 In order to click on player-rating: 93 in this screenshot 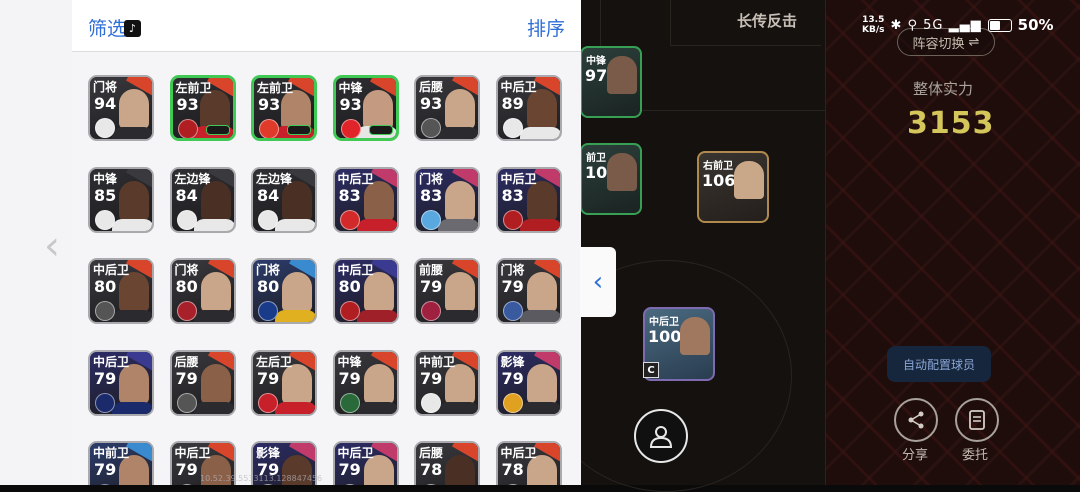, I will do `click(269, 104)`.